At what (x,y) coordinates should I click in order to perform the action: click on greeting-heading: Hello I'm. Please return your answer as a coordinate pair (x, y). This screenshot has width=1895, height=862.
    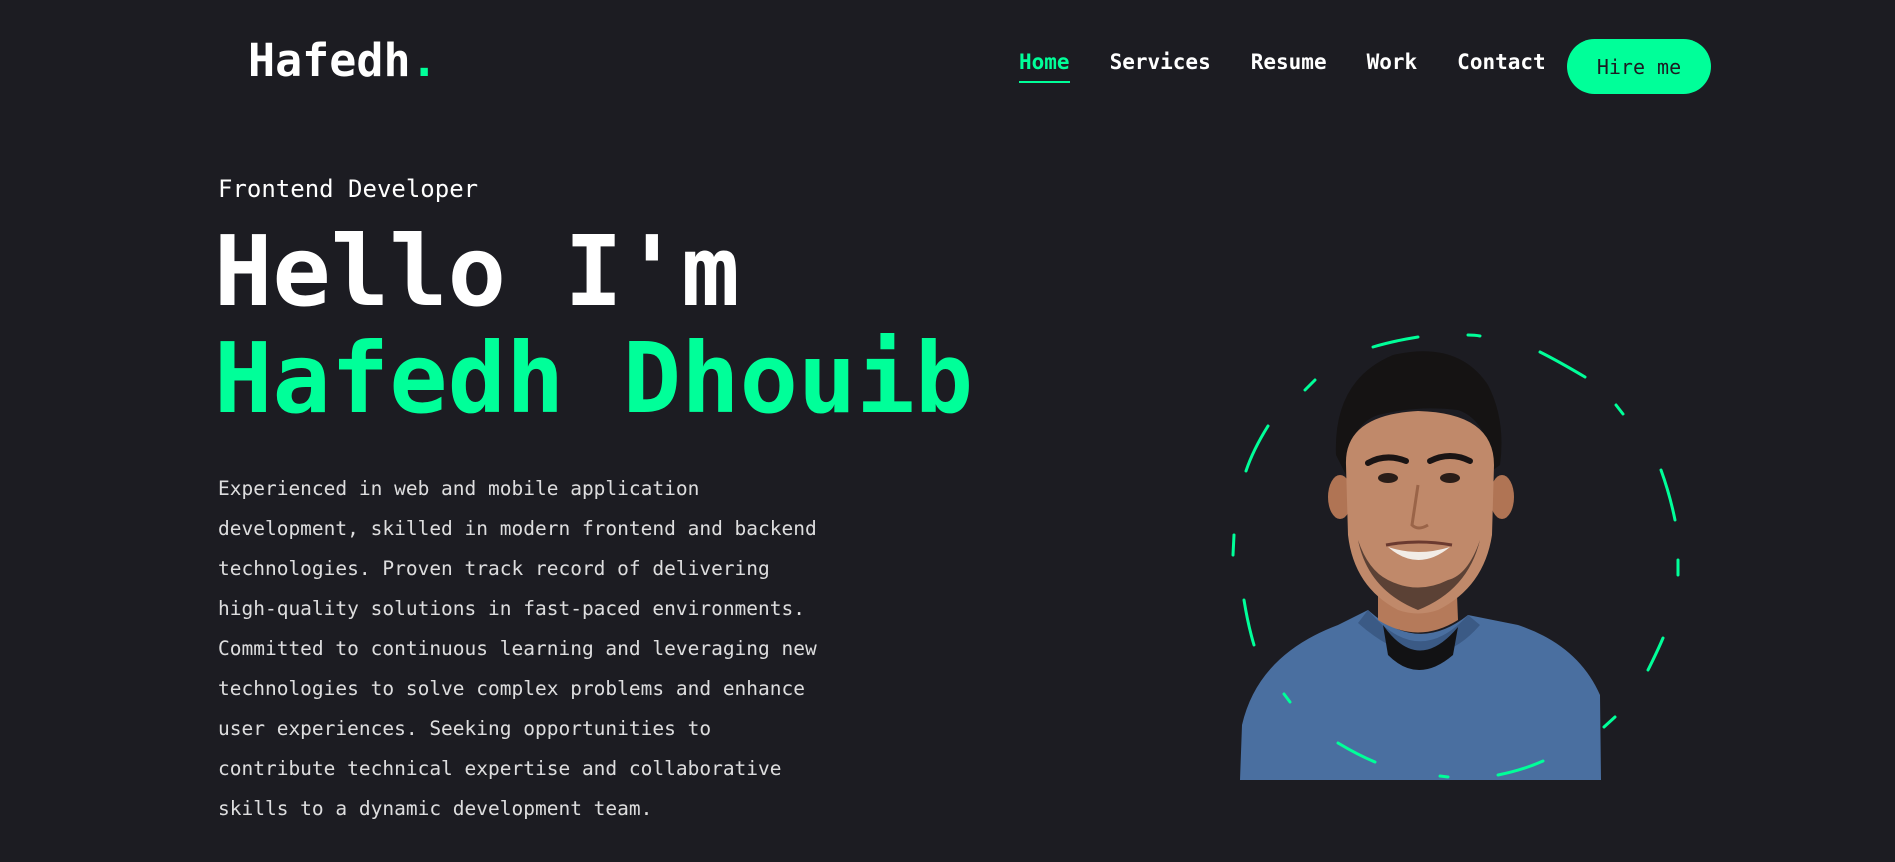
    Looking at the image, I should click on (477, 271).